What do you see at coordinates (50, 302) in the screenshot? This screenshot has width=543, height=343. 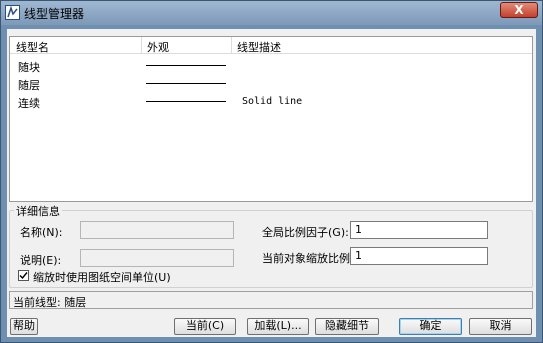 I see `current-linetype-status: 当前线型: 随层` at bounding box center [50, 302].